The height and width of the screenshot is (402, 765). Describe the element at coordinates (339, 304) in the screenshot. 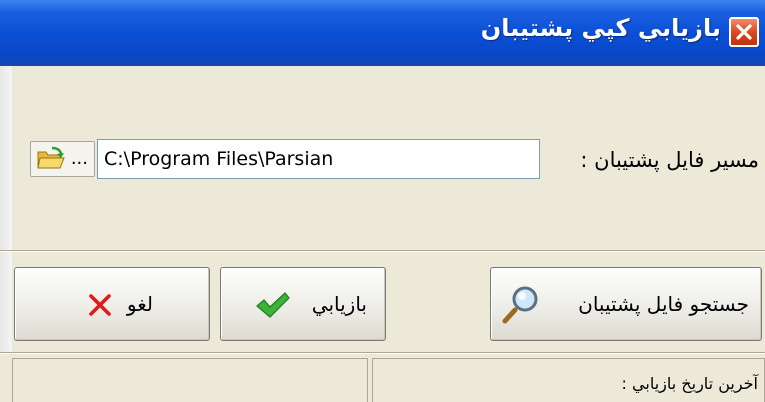

I see `restore-label: بازيابي` at that location.